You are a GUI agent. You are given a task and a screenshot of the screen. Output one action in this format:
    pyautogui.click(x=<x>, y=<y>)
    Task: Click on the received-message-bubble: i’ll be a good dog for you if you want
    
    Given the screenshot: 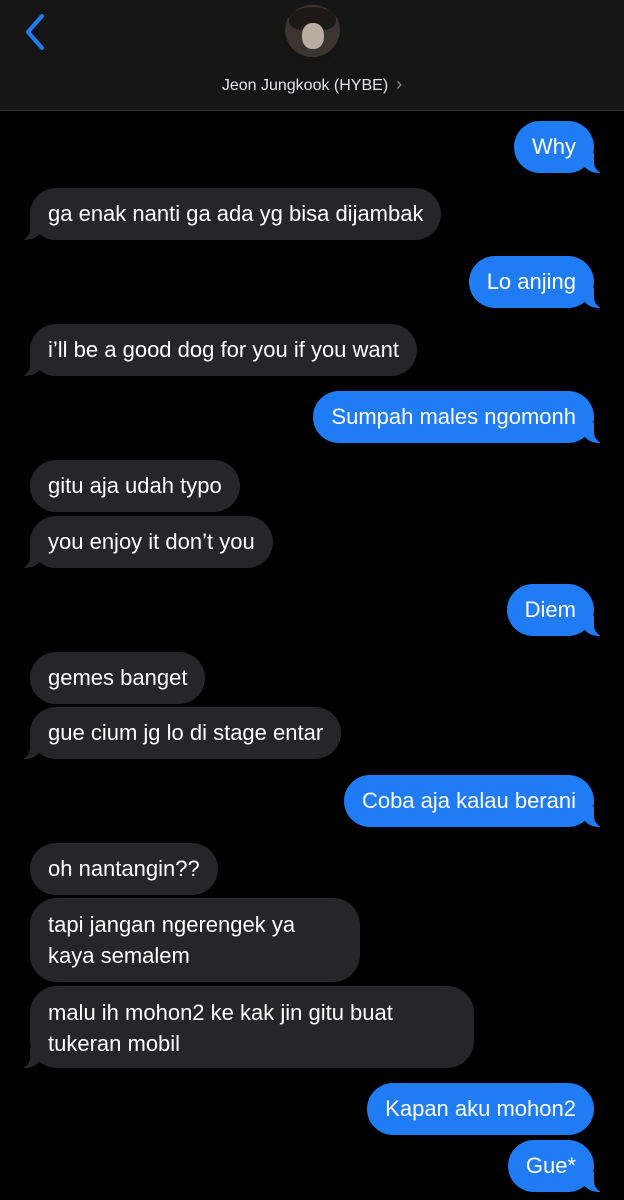 What is the action you would take?
    pyautogui.click(x=215, y=350)
    